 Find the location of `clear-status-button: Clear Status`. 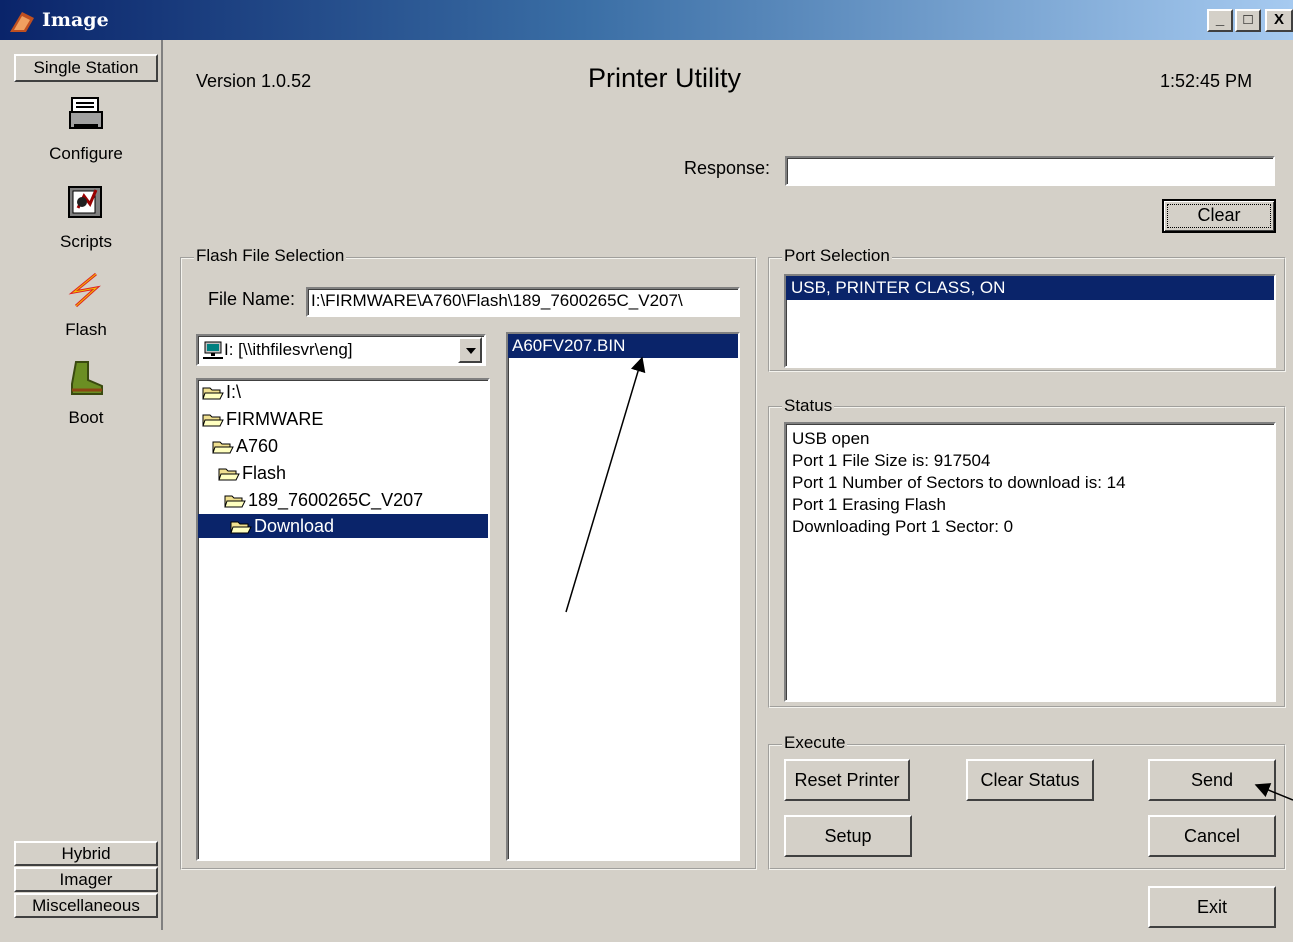

clear-status-button: Clear Status is located at coordinates (1030, 780).